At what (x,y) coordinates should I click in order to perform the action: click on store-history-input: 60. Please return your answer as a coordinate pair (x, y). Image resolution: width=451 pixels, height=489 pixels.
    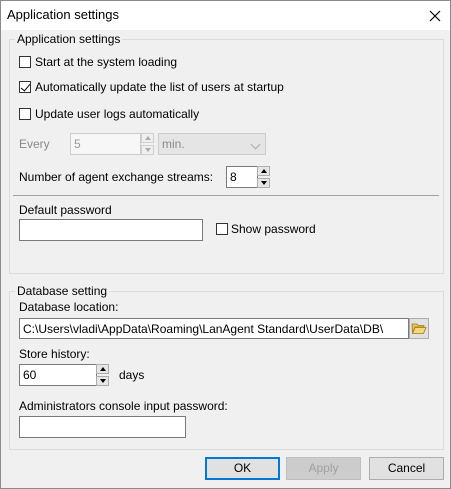
    Looking at the image, I should click on (58, 375).